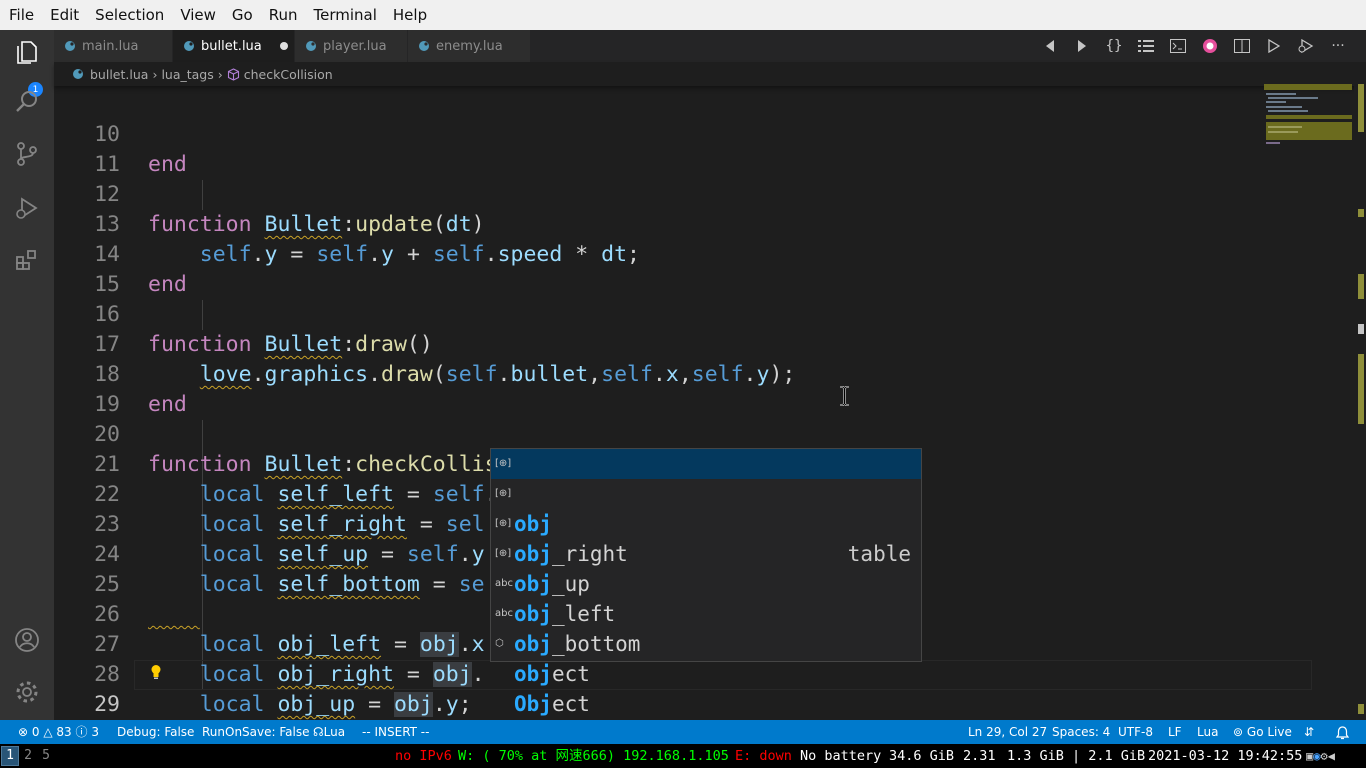 The height and width of the screenshot is (768, 1366). What do you see at coordinates (156, 674) in the screenshot?
I see `lightbulb-icon` at bounding box center [156, 674].